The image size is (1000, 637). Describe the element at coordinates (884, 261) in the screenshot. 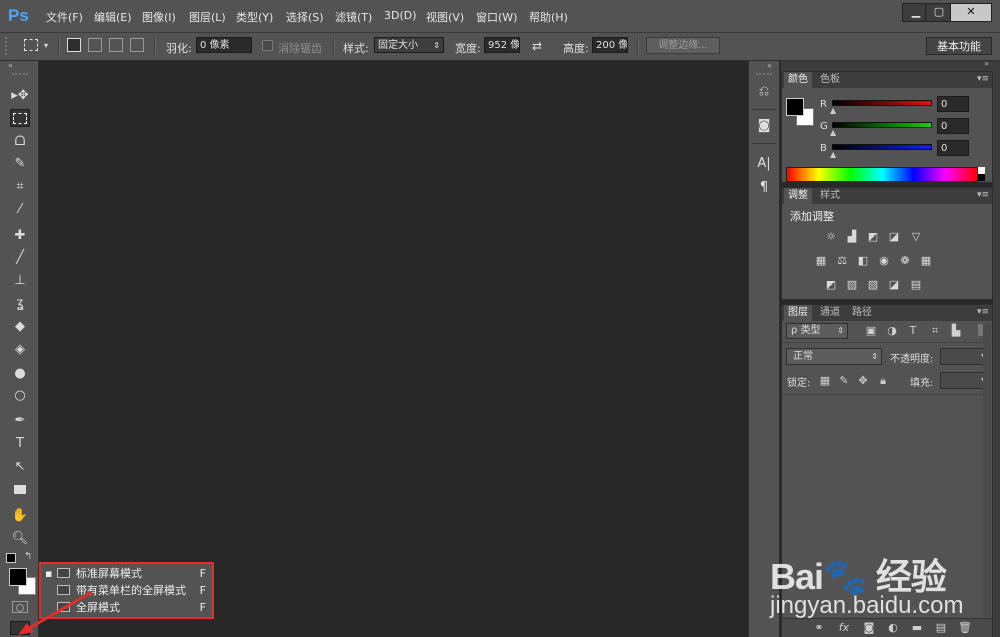

I see `photo-filter-icon: ◉` at that location.